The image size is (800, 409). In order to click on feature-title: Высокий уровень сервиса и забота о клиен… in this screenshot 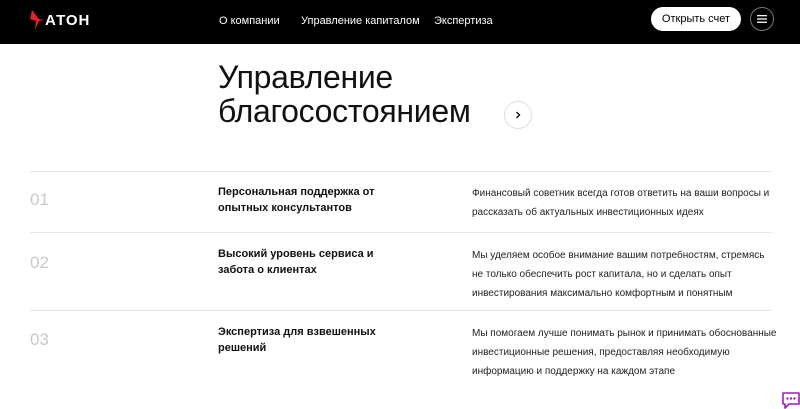, I will do `click(296, 262)`.